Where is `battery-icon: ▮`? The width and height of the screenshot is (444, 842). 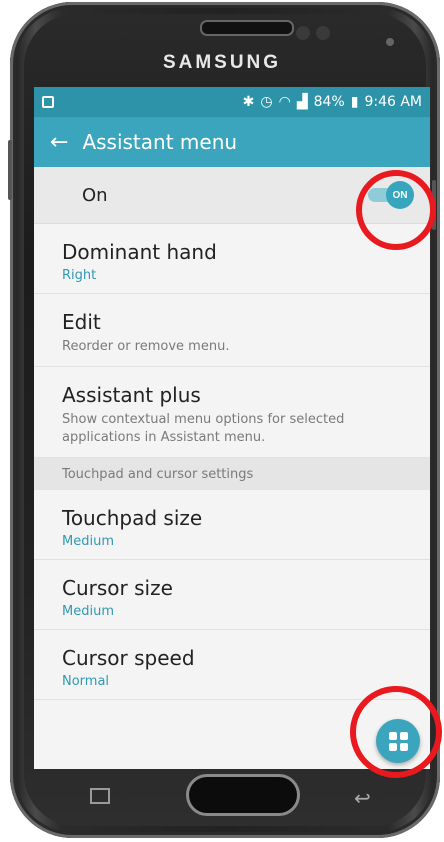 battery-icon: ▮ is located at coordinates (354, 102).